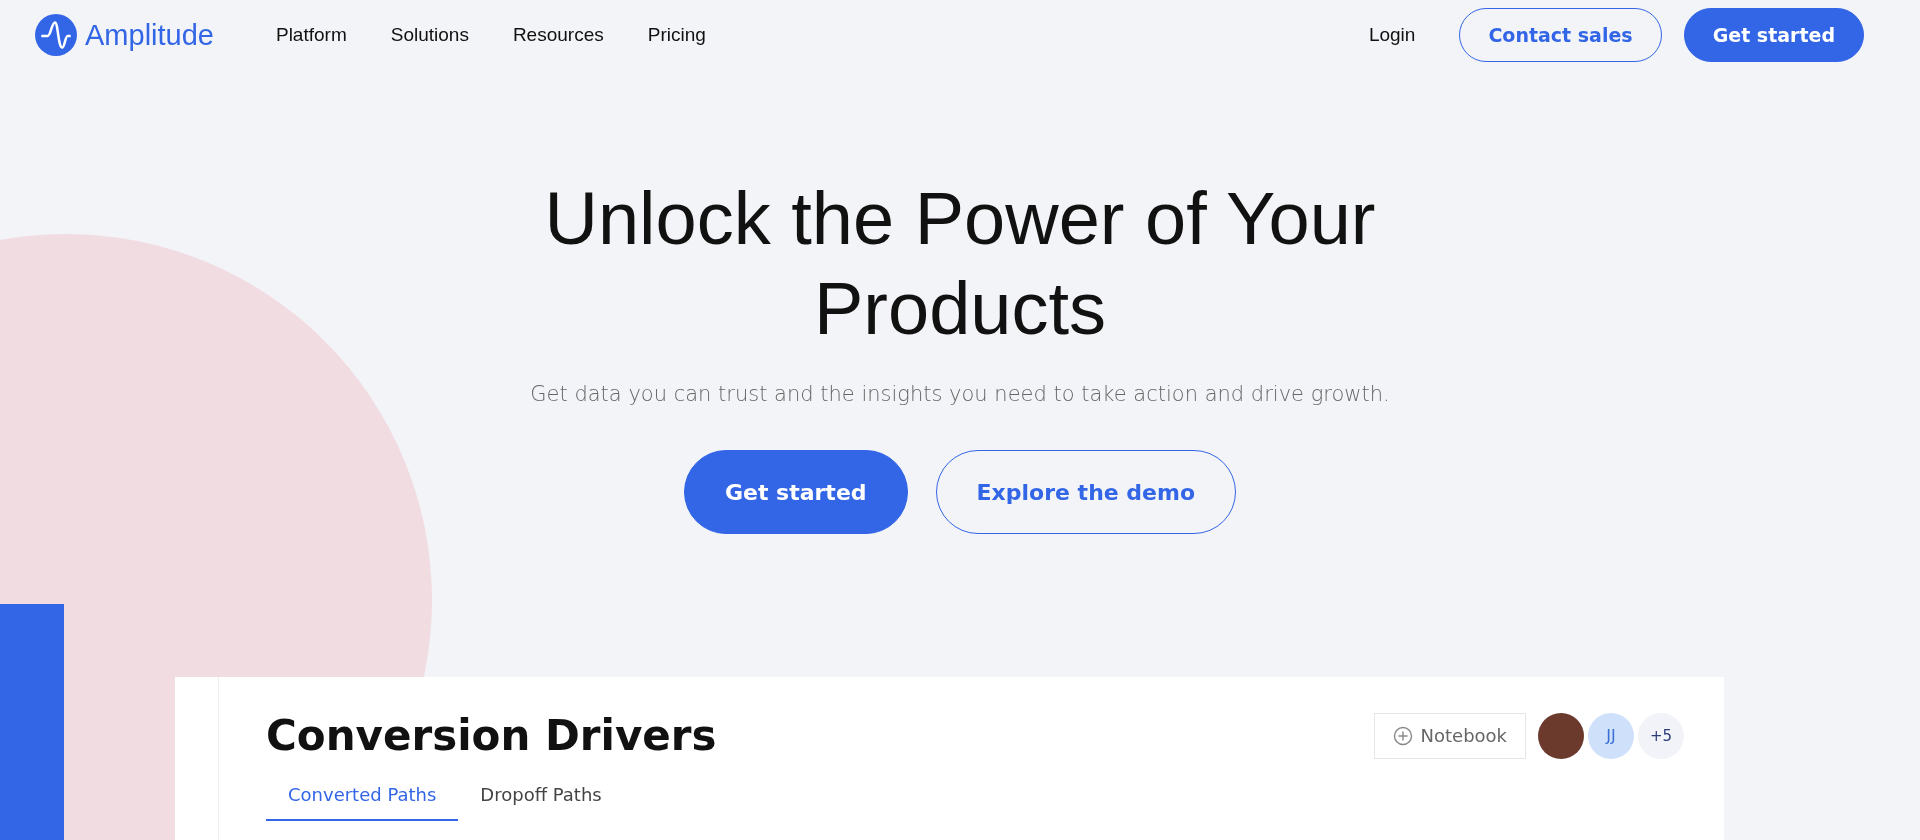 This screenshot has height=840, width=1920. What do you see at coordinates (1661, 735) in the screenshot?
I see `more-users-count: +5` at bounding box center [1661, 735].